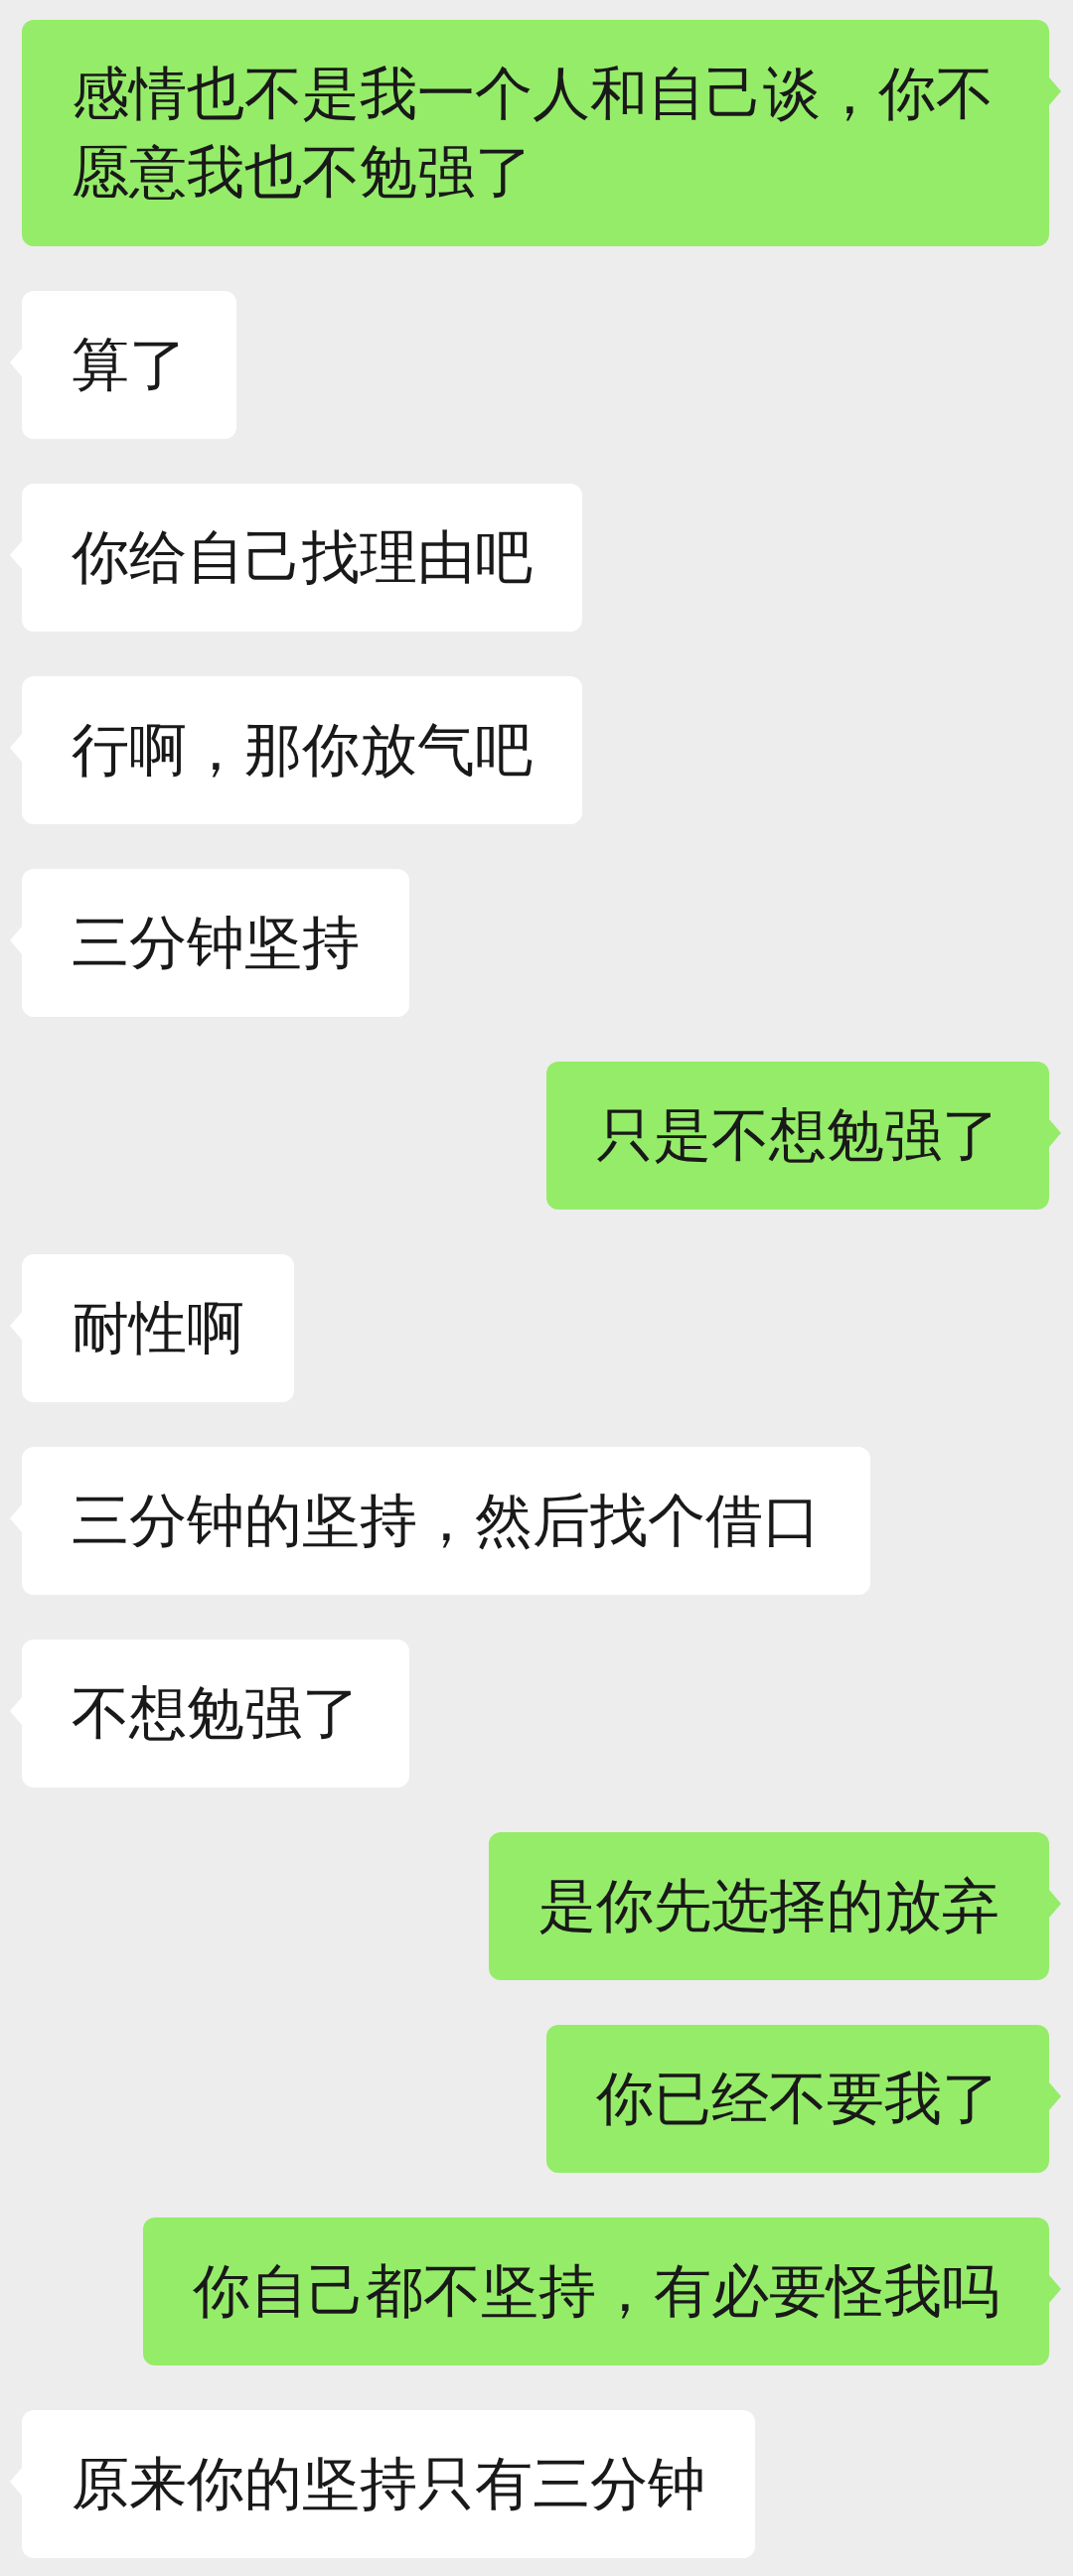 This screenshot has width=1073, height=2576. What do you see at coordinates (215, 1714) in the screenshot?
I see `message-bubble: 不想勉强了` at bounding box center [215, 1714].